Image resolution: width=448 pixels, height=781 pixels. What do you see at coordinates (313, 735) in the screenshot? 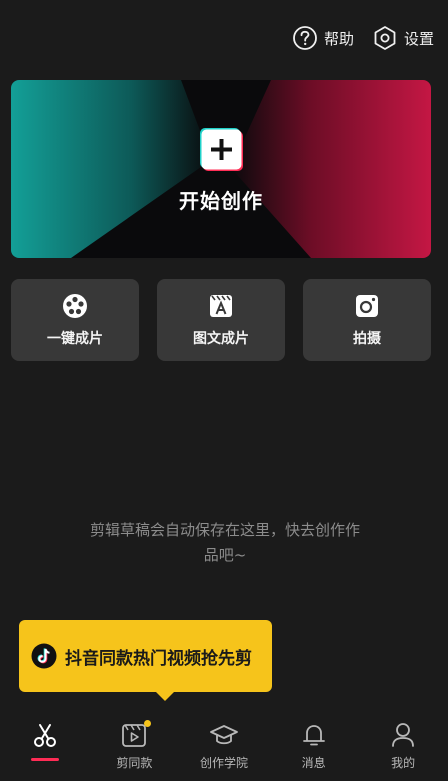
I see `bell-icon` at bounding box center [313, 735].